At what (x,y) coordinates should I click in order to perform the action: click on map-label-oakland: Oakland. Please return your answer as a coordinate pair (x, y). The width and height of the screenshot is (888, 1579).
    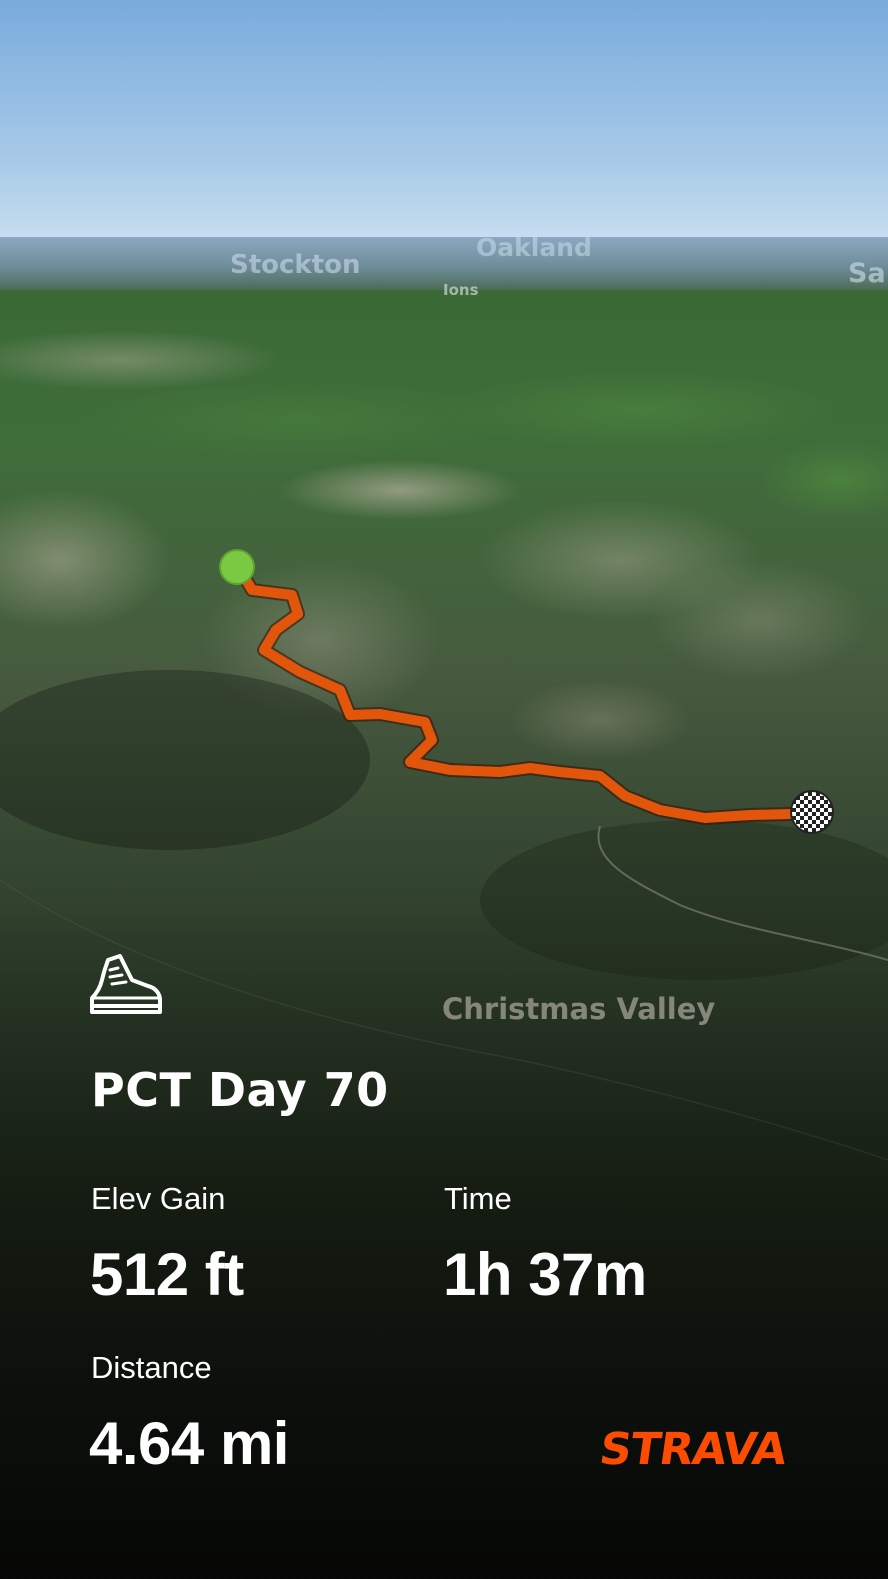
    Looking at the image, I should click on (534, 247).